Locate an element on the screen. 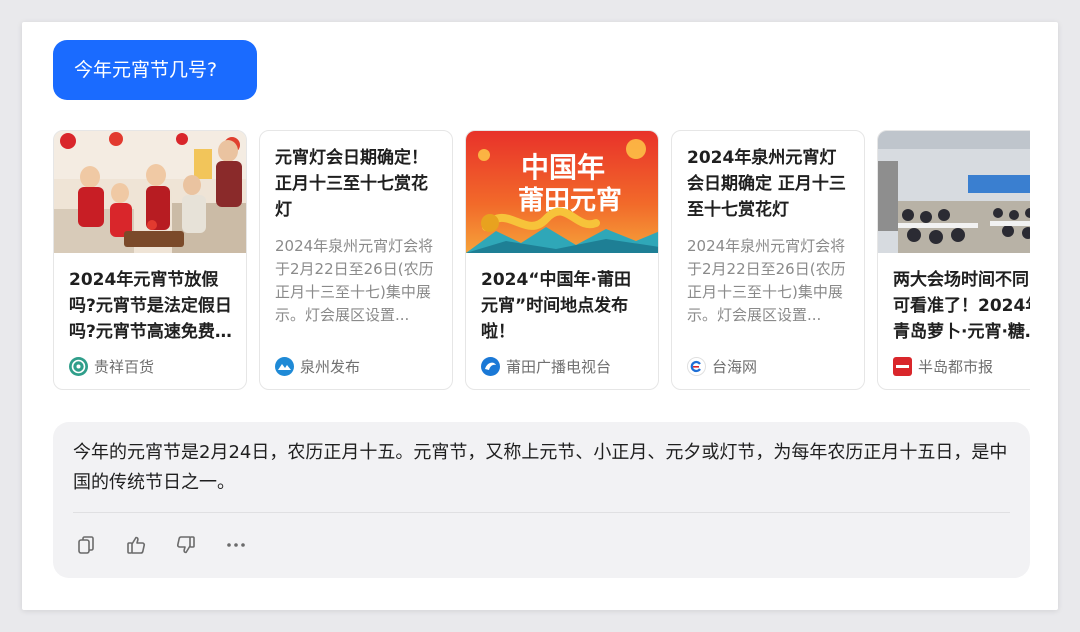 Image resolution: width=1080 pixels, height=632 pixels. copy-button is located at coordinates (86, 547).